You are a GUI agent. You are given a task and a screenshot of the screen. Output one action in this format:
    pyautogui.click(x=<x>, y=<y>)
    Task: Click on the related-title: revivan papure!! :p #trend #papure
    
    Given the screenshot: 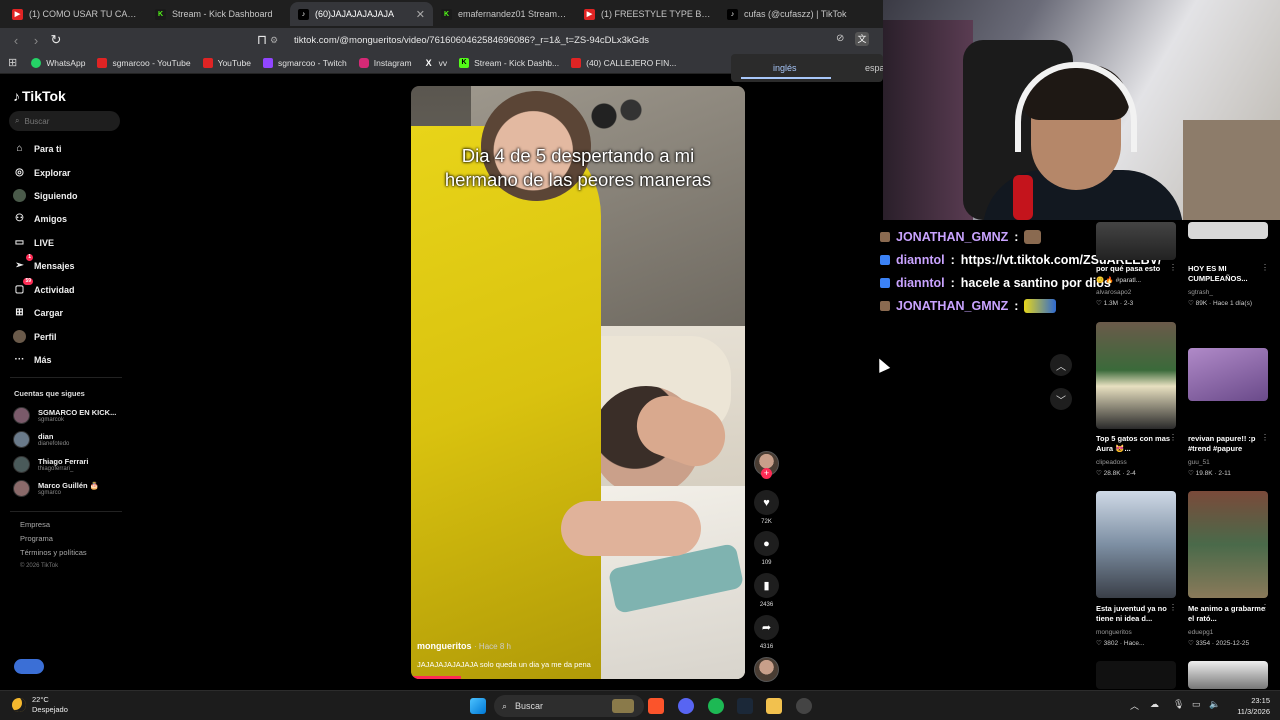 What is the action you would take?
    pyautogui.click(x=1229, y=444)
    